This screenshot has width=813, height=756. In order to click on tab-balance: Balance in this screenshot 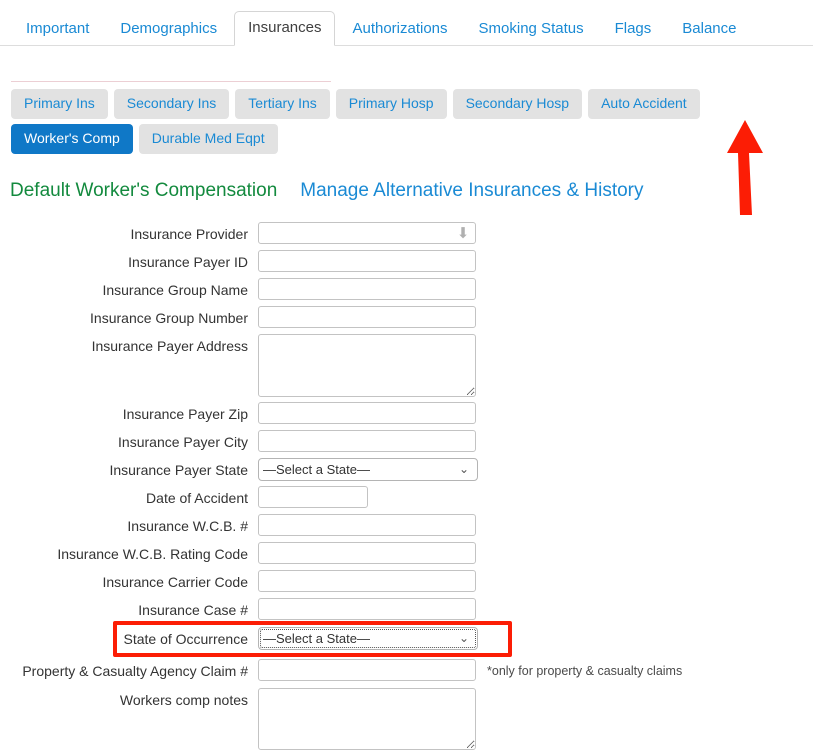, I will do `click(709, 29)`.